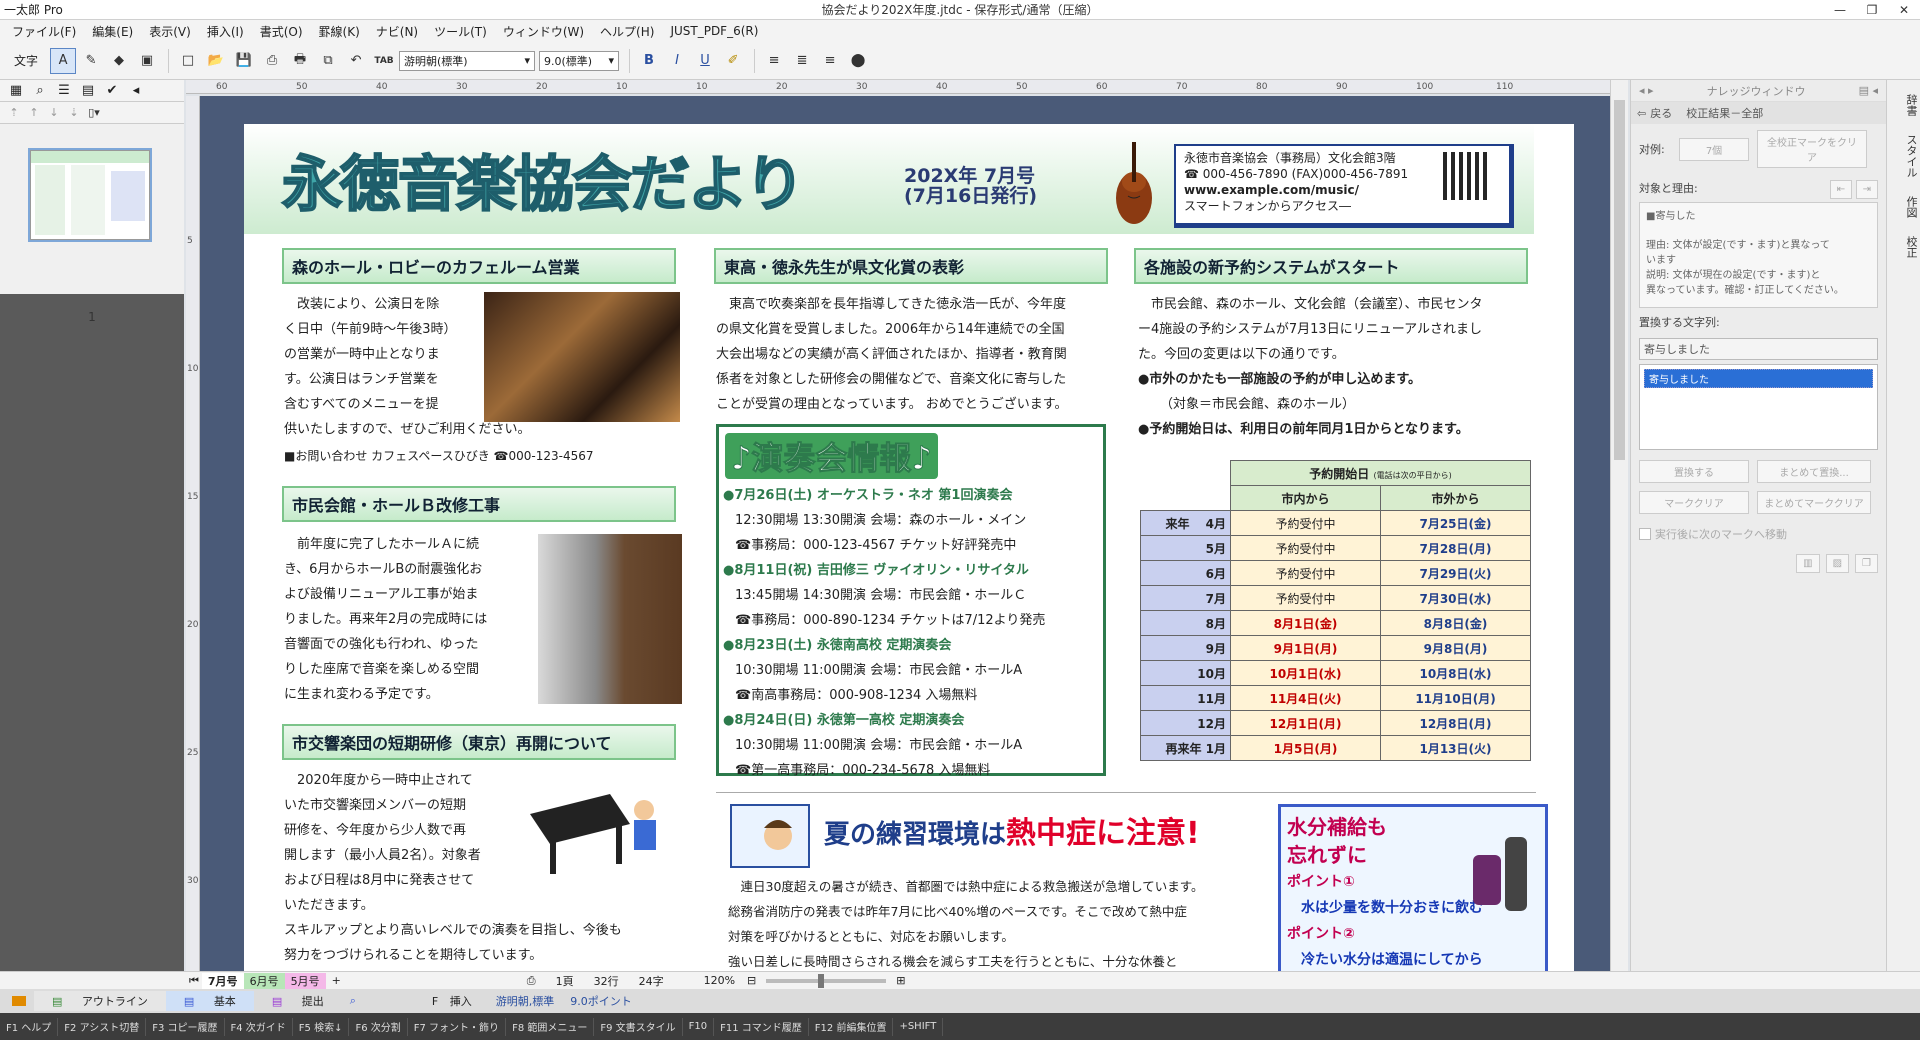 The height and width of the screenshot is (1040, 1920). I want to click on arrow-down-end-icon: ⇣, so click(74, 112).